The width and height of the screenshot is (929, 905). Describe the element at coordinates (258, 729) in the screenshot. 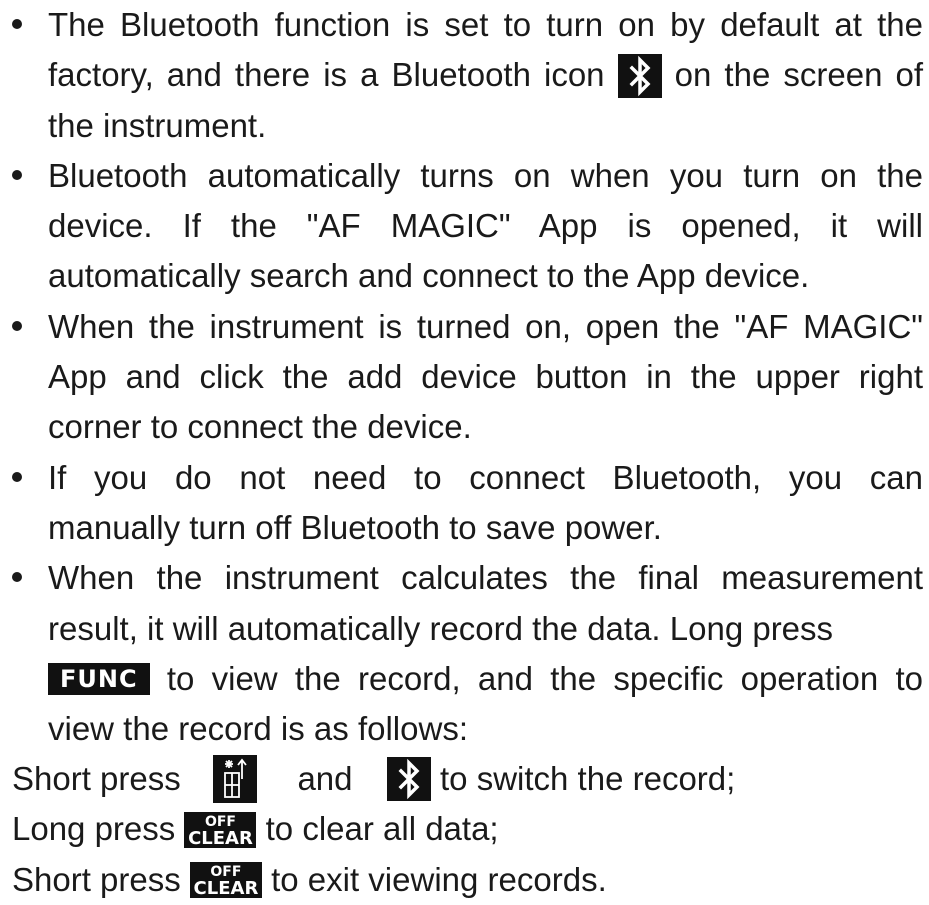

I see `text-line: view the record is as follows:` at that location.